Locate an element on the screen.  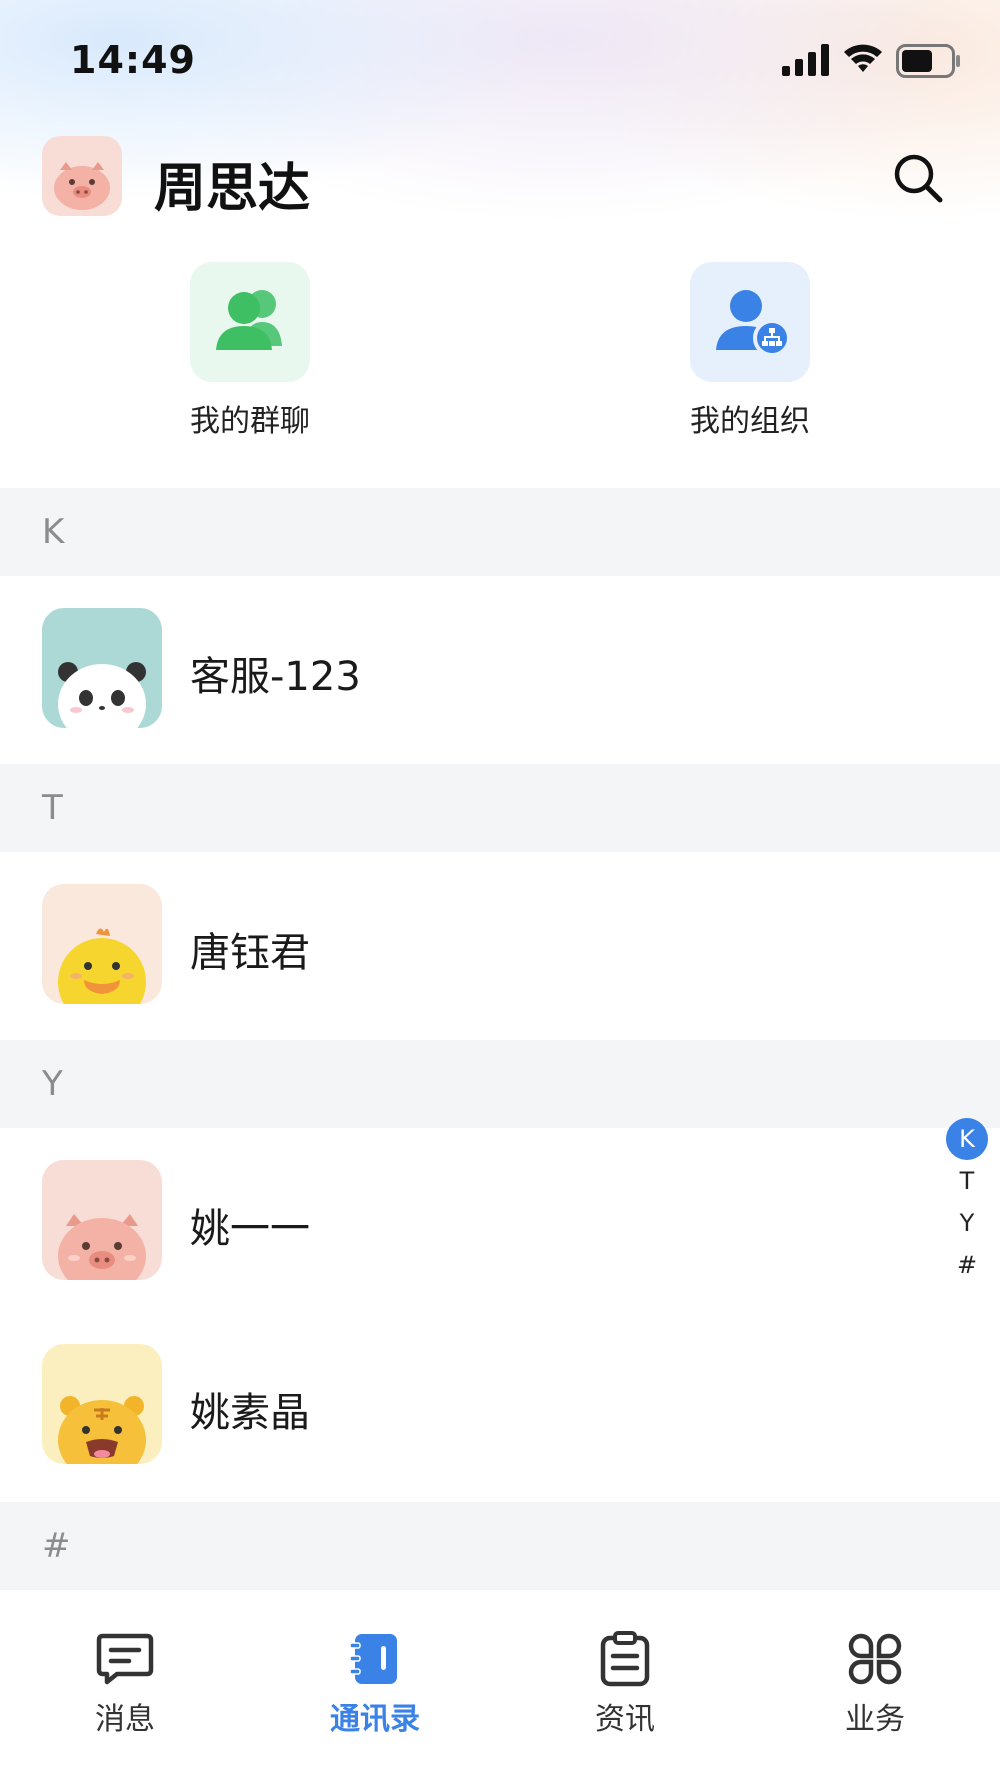
contact-row: 客服-123 is located at coordinates (500, 668).